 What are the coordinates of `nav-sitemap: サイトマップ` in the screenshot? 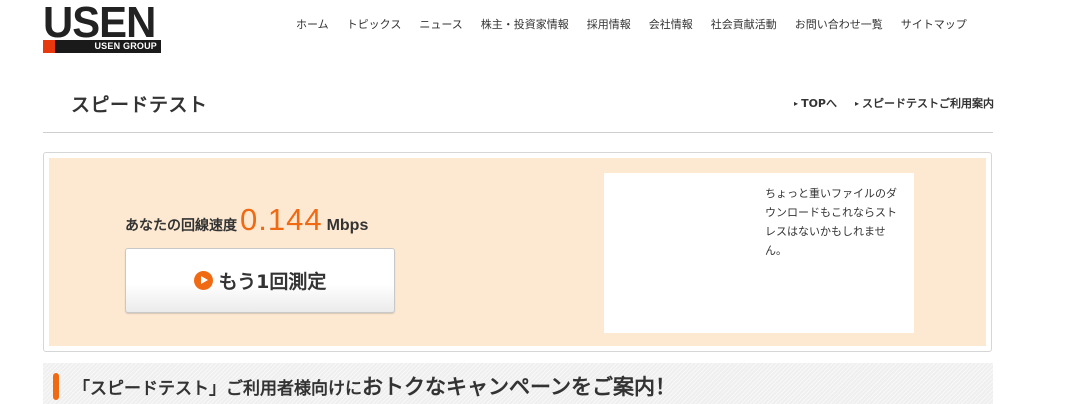 It's located at (934, 25).